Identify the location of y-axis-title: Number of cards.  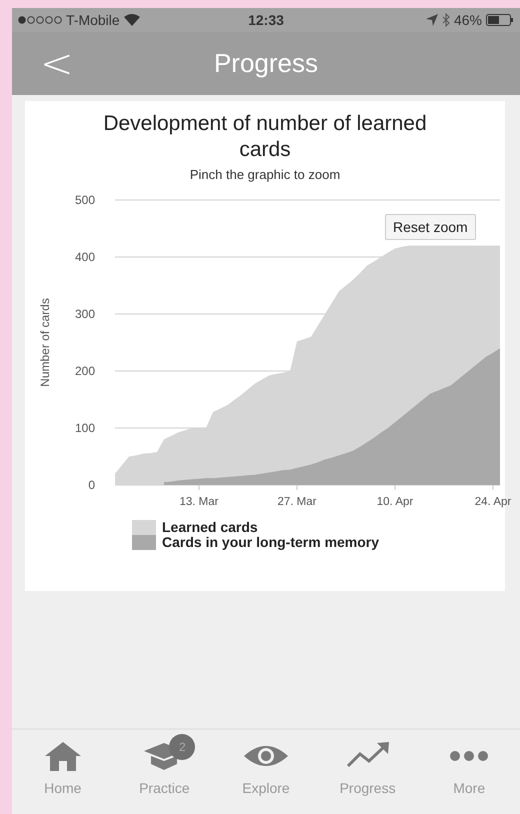
(45, 342).